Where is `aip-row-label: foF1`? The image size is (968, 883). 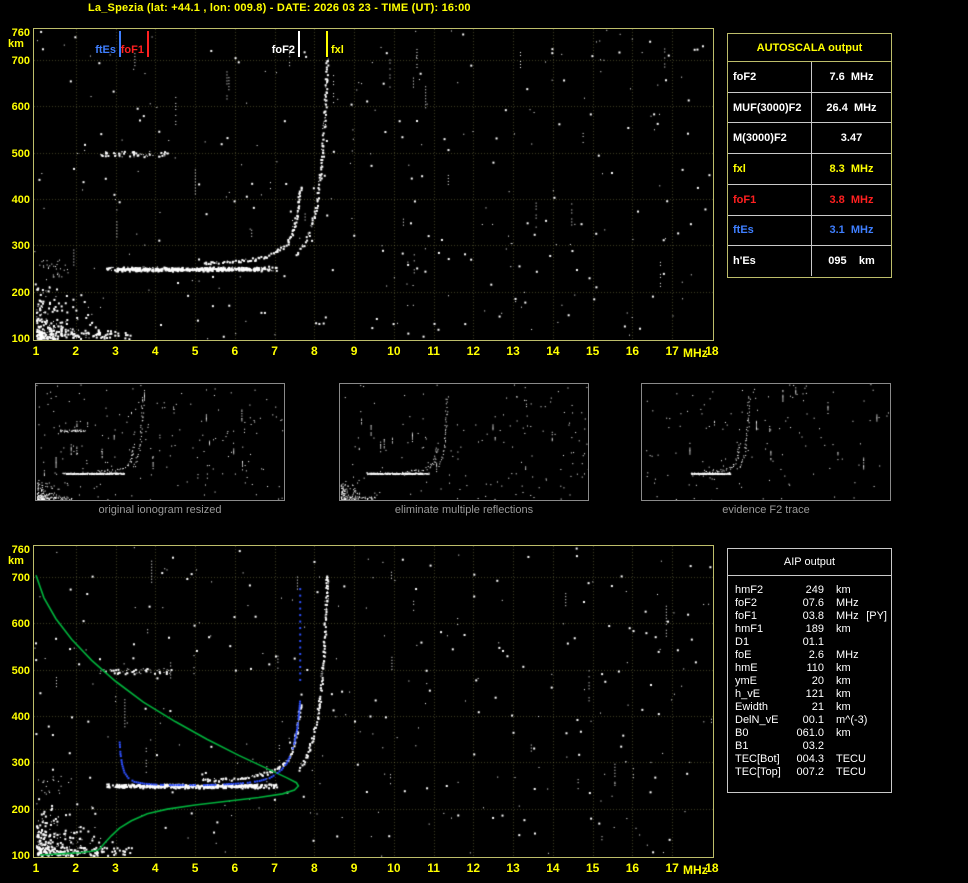 aip-row-label: foF1 is located at coordinates (746, 616).